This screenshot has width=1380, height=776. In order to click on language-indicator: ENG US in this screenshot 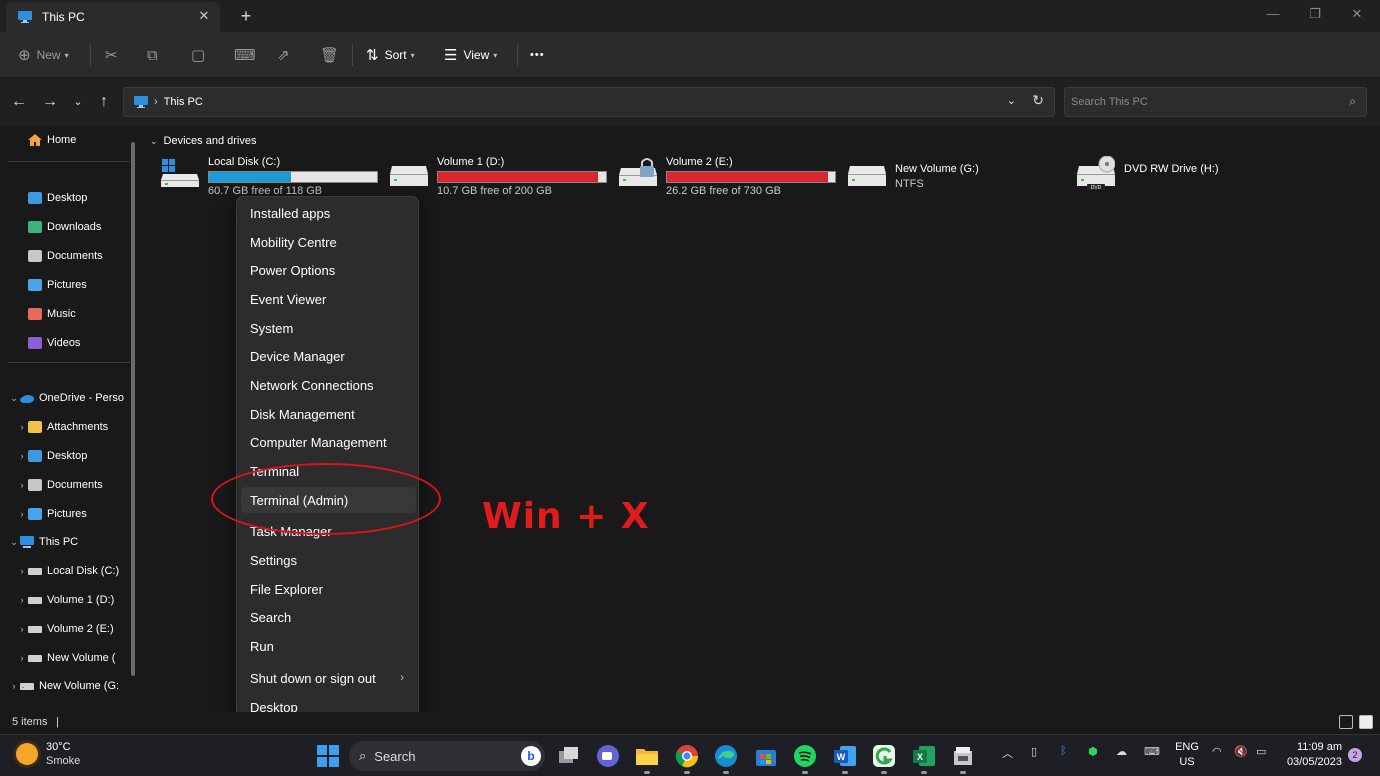, I will do `click(1187, 755)`.